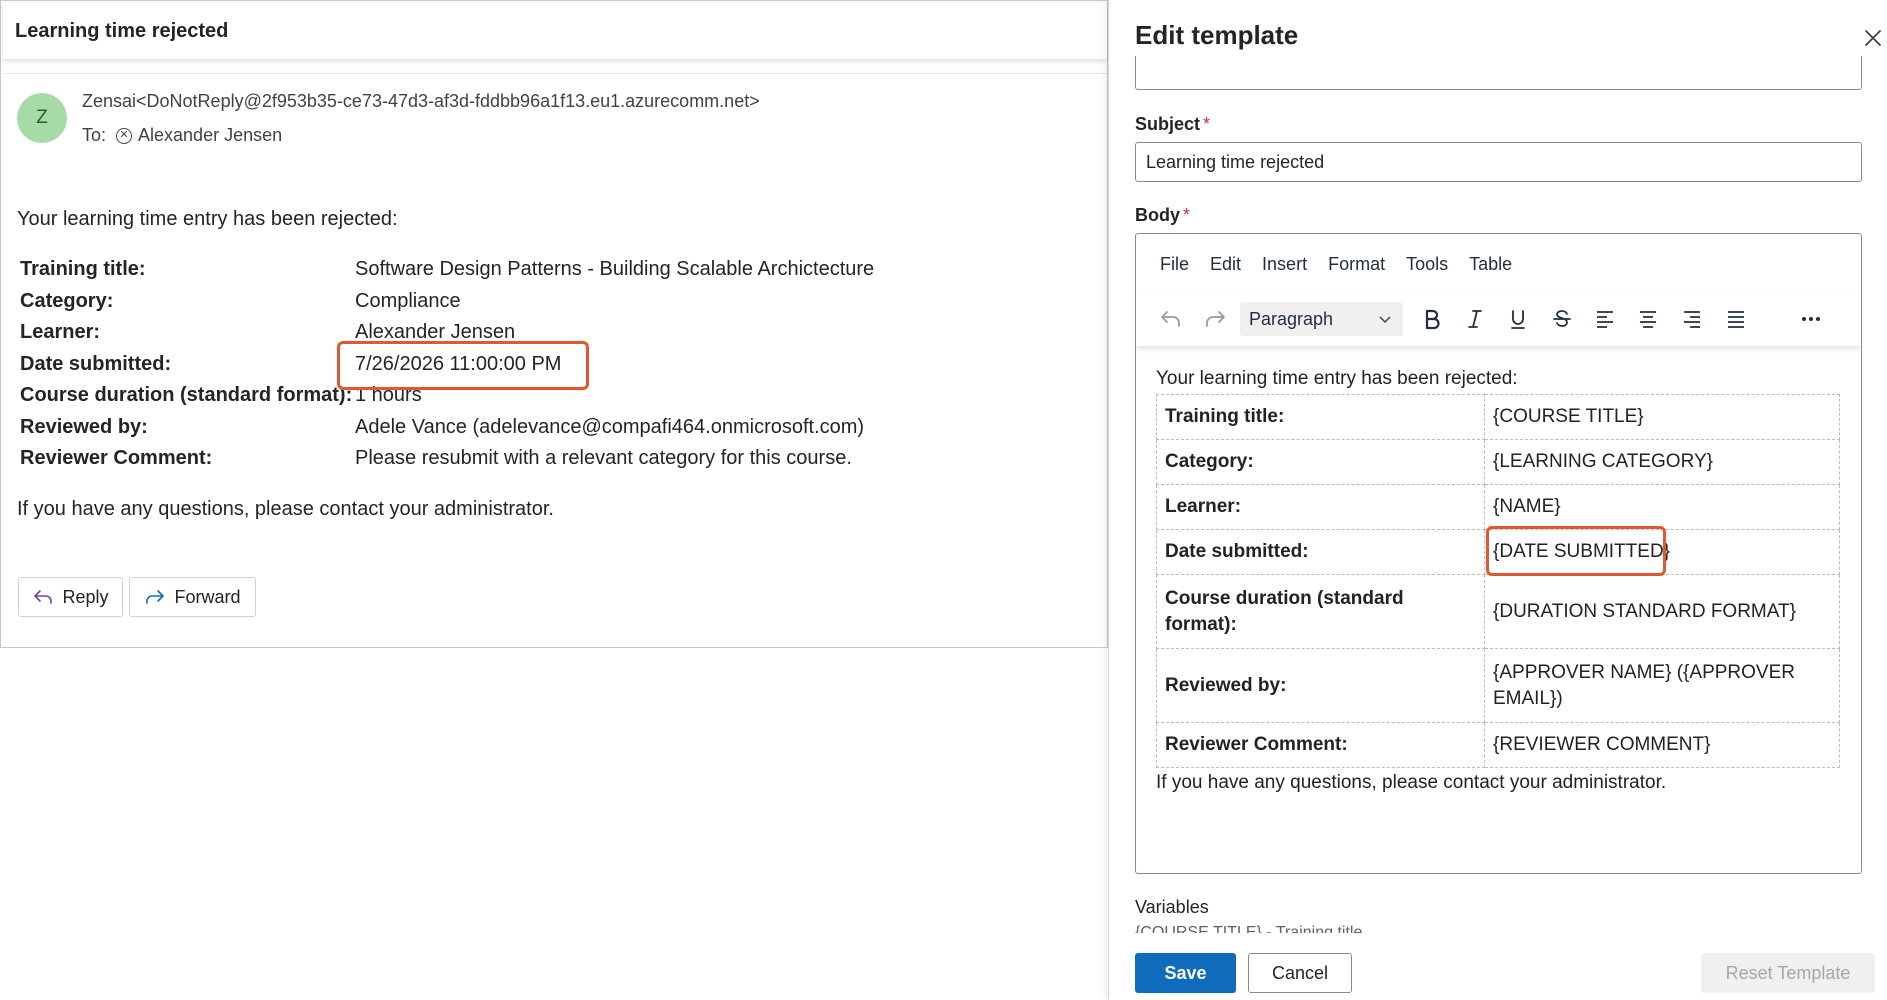  I want to click on panel-title: Edit template, so click(1217, 35).